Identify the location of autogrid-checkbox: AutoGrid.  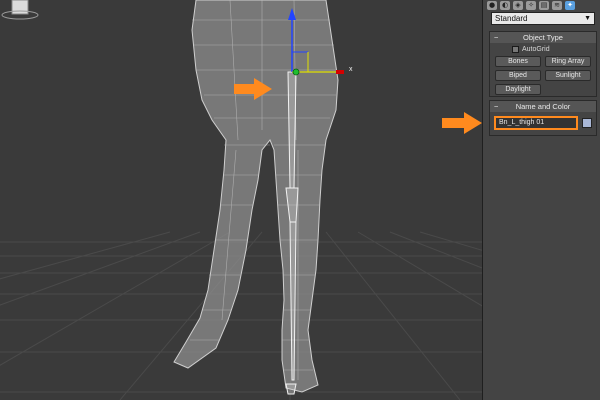
(531, 49).